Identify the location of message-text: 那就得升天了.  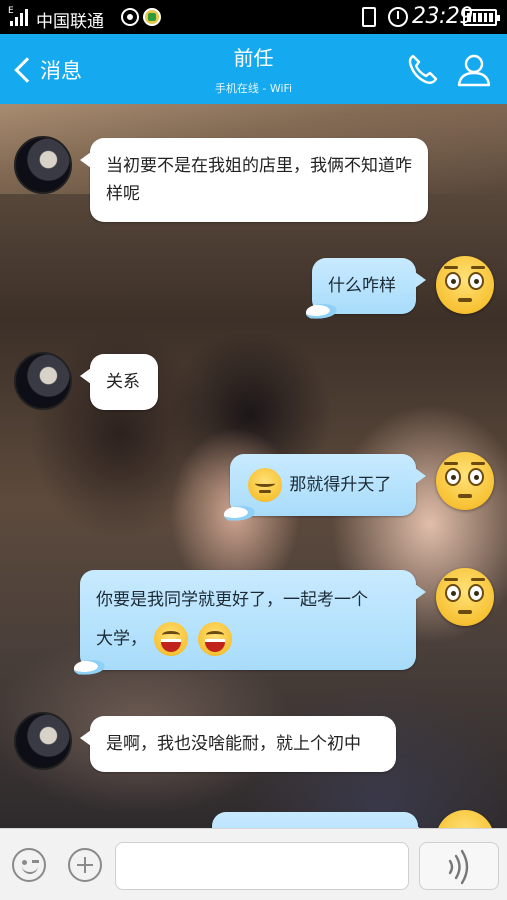
(340, 485).